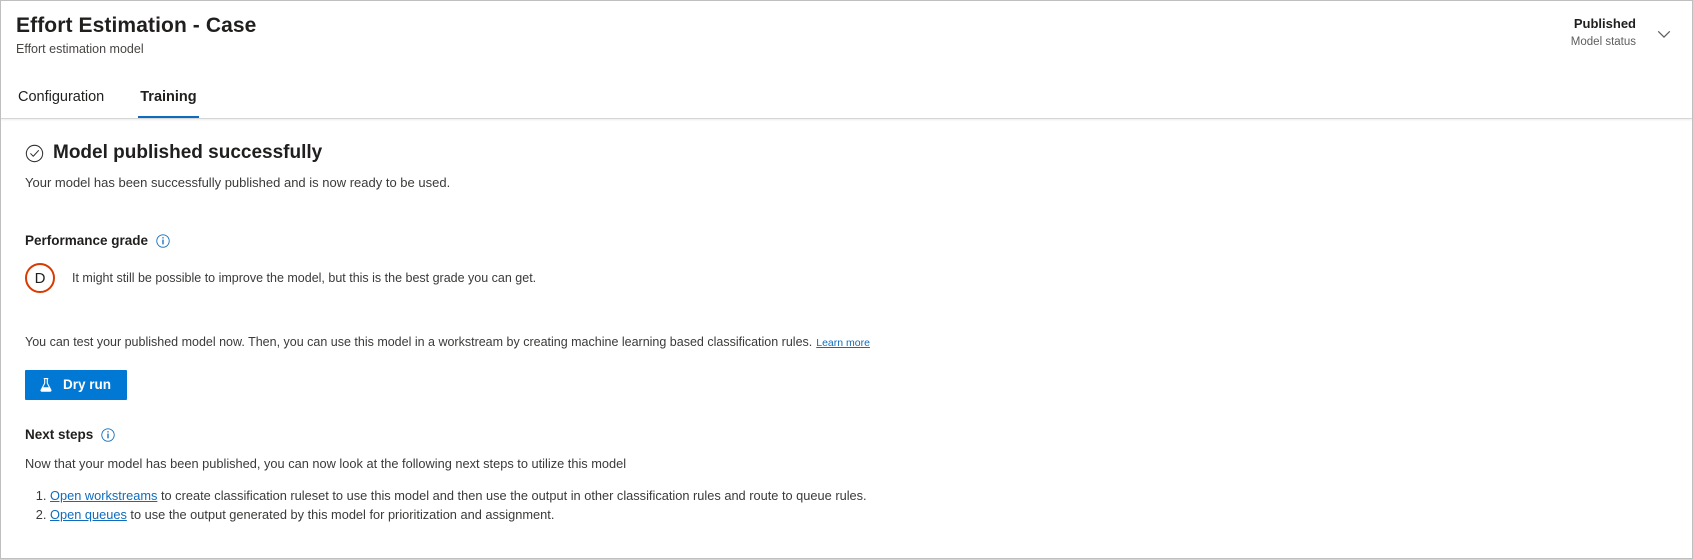 The height and width of the screenshot is (559, 1693). I want to click on chevron-down-icon, so click(1664, 35).